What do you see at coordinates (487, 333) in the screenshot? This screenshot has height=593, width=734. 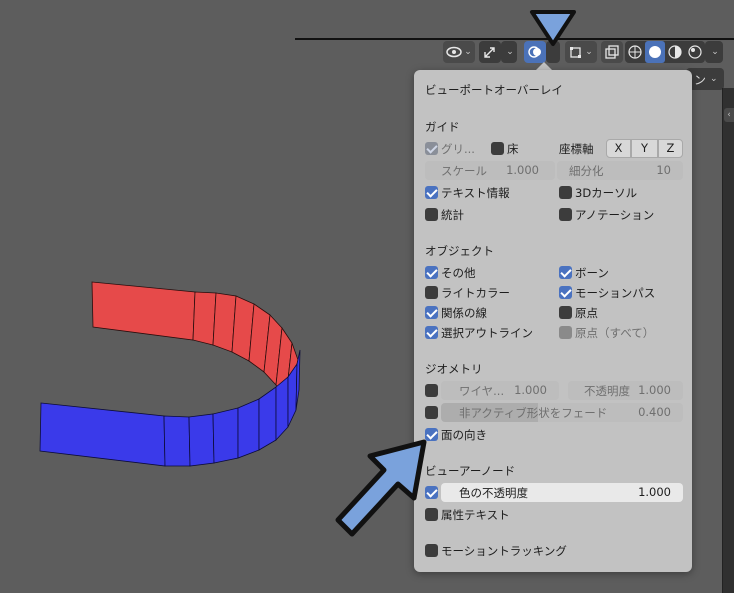 I see `outline-selected-label: 選択アウトライン` at bounding box center [487, 333].